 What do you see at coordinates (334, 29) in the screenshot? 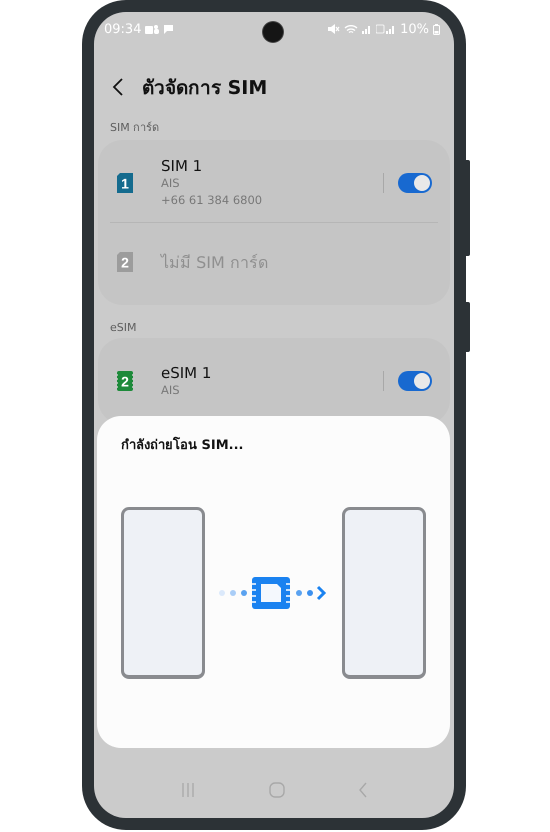
I see `mute-icon` at bounding box center [334, 29].